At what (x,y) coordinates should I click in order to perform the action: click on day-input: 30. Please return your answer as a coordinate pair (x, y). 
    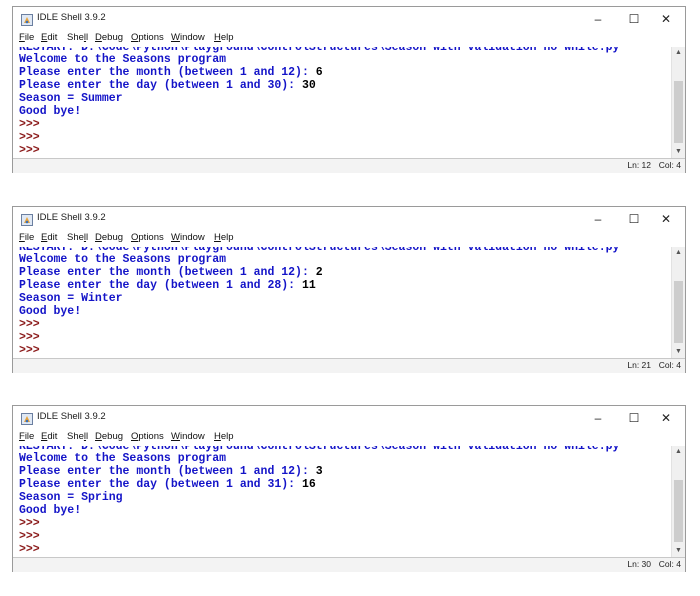
    Looking at the image, I should click on (308, 85).